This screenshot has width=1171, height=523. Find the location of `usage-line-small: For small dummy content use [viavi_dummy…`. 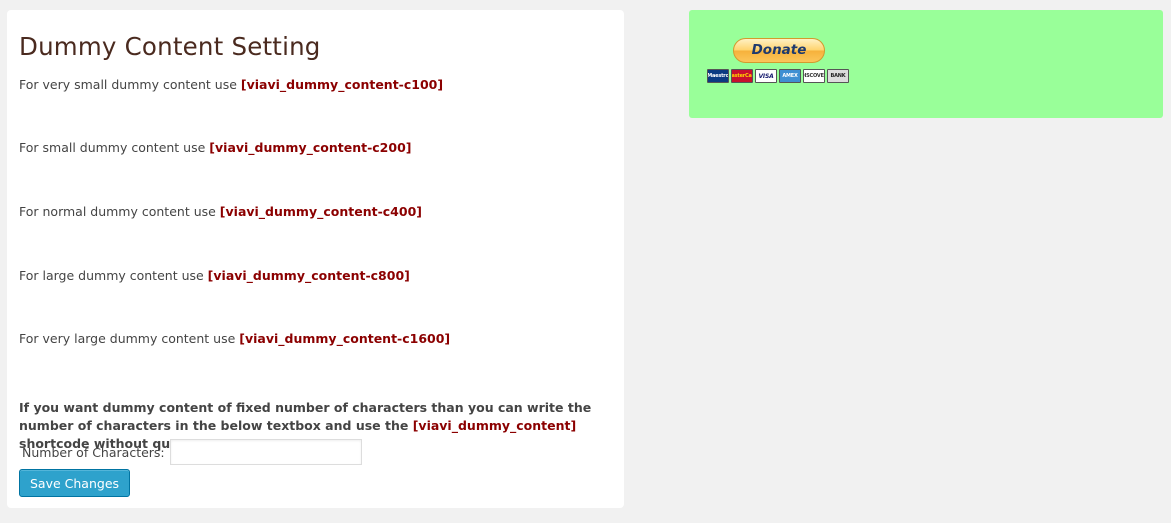

usage-line-small: For small dummy content use [viavi_dummy… is located at coordinates (215, 148).